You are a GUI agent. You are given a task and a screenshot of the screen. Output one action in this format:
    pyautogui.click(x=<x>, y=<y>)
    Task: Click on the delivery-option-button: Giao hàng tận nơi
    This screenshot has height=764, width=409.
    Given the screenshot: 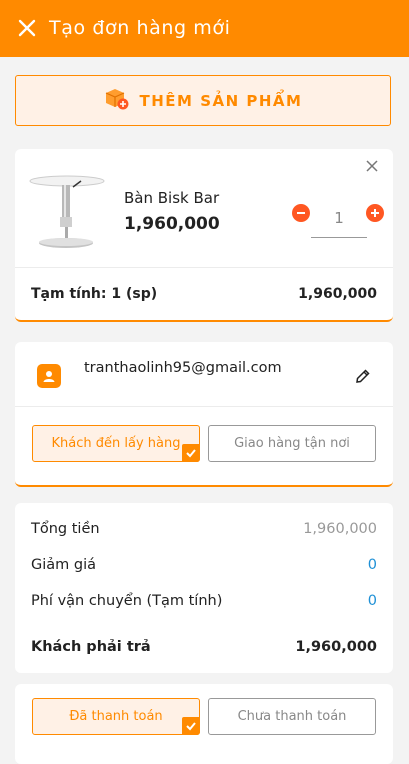 What is the action you would take?
    pyautogui.click(x=292, y=443)
    